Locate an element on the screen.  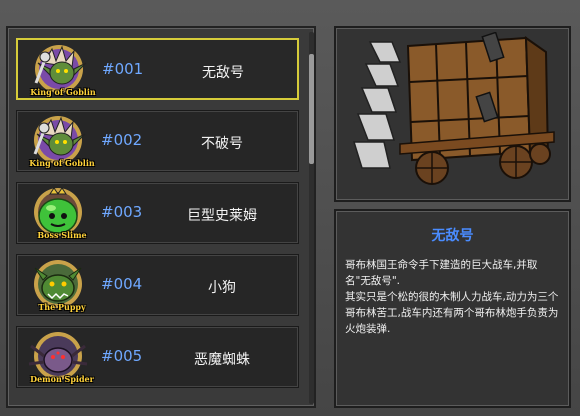
puppy-portrait-icon: The Puppy is located at coordinates (58, 286).